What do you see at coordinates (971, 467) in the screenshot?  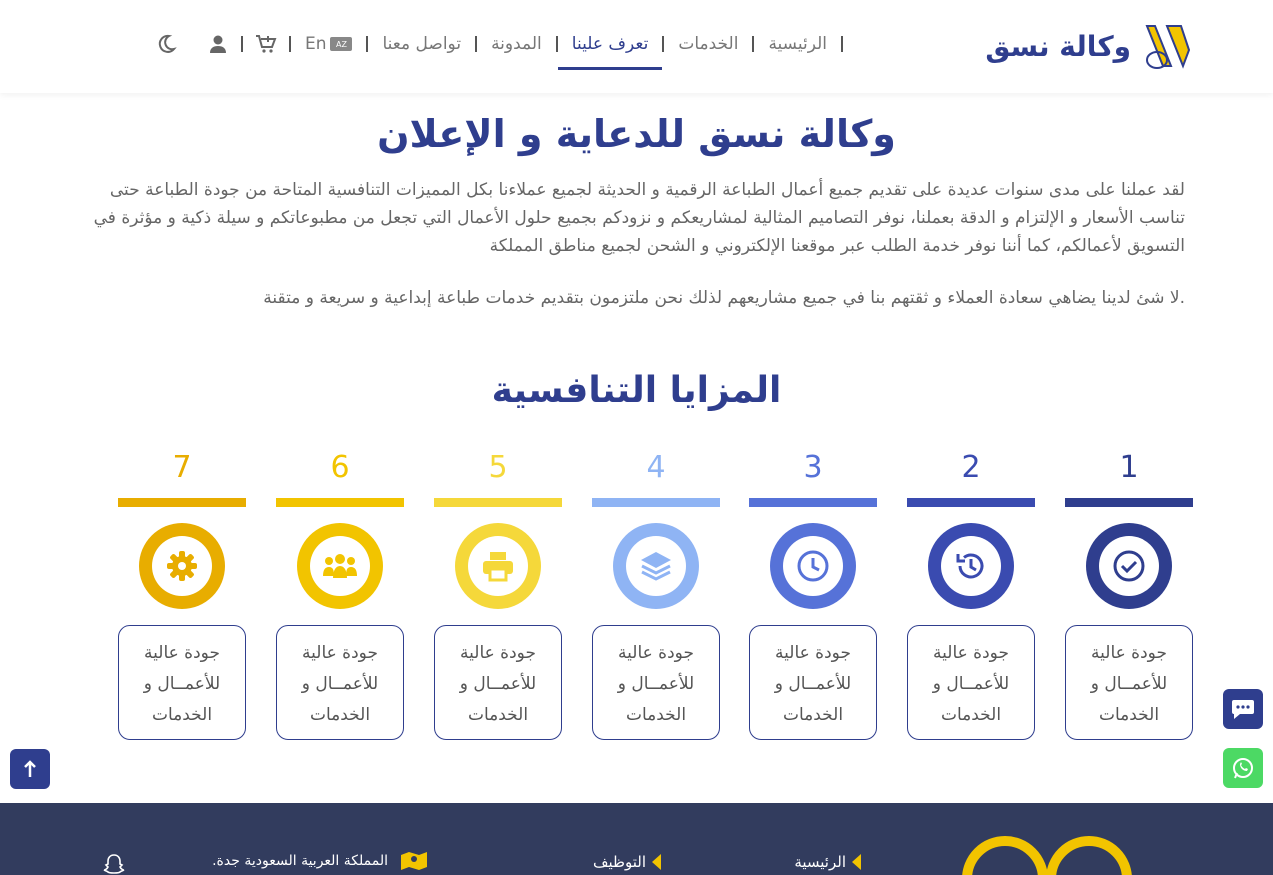 I see `advantage-number: 2` at bounding box center [971, 467].